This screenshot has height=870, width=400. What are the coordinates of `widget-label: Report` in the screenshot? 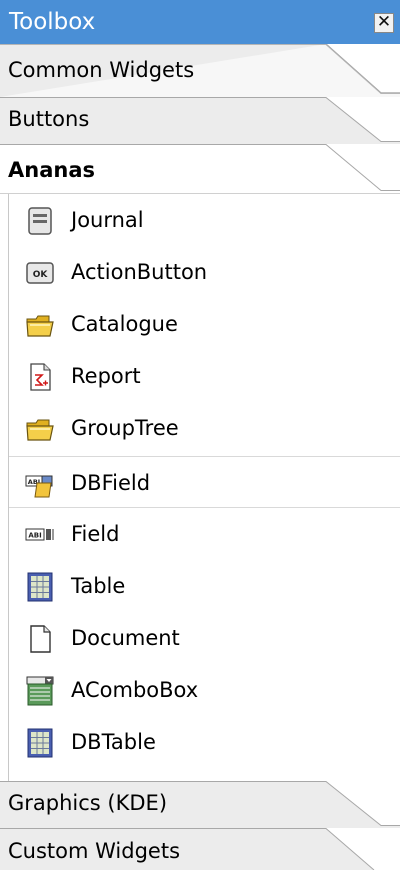 It's located at (106, 376).